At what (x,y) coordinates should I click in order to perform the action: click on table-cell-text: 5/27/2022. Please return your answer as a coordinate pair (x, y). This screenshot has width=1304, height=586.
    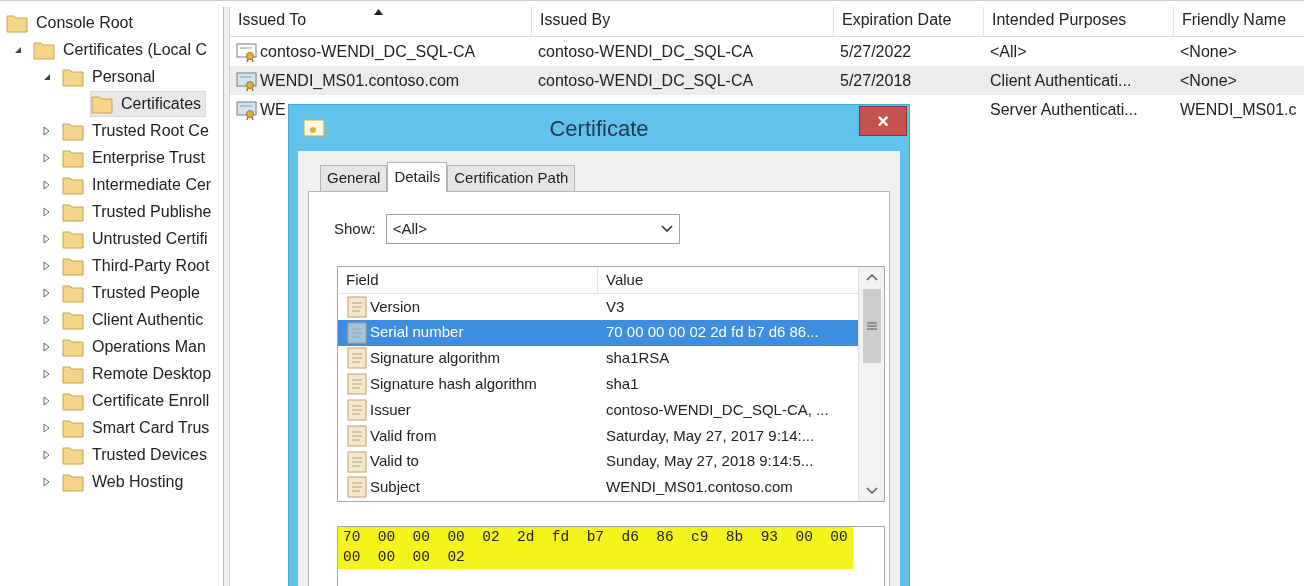
    Looking at the image, I should click on (876, 51).